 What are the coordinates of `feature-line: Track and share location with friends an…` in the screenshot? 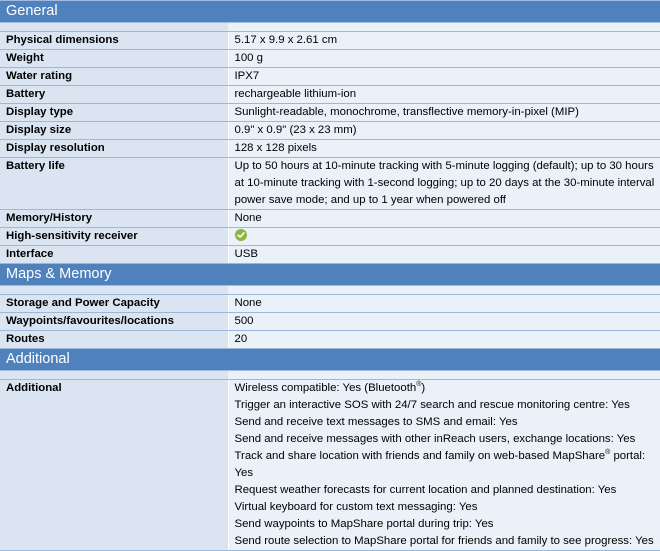 It's located at (440, 464).